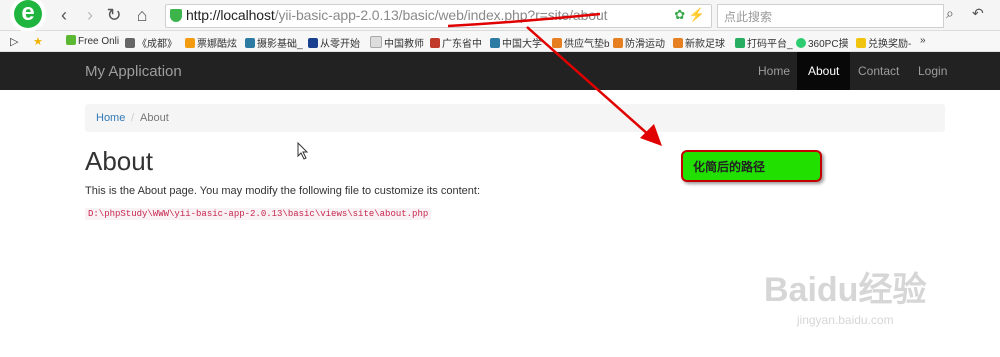 This screenshot has height=357, width=1000. I want to click on watermark-url: jingyan.baidu.com, so click(845, 320).